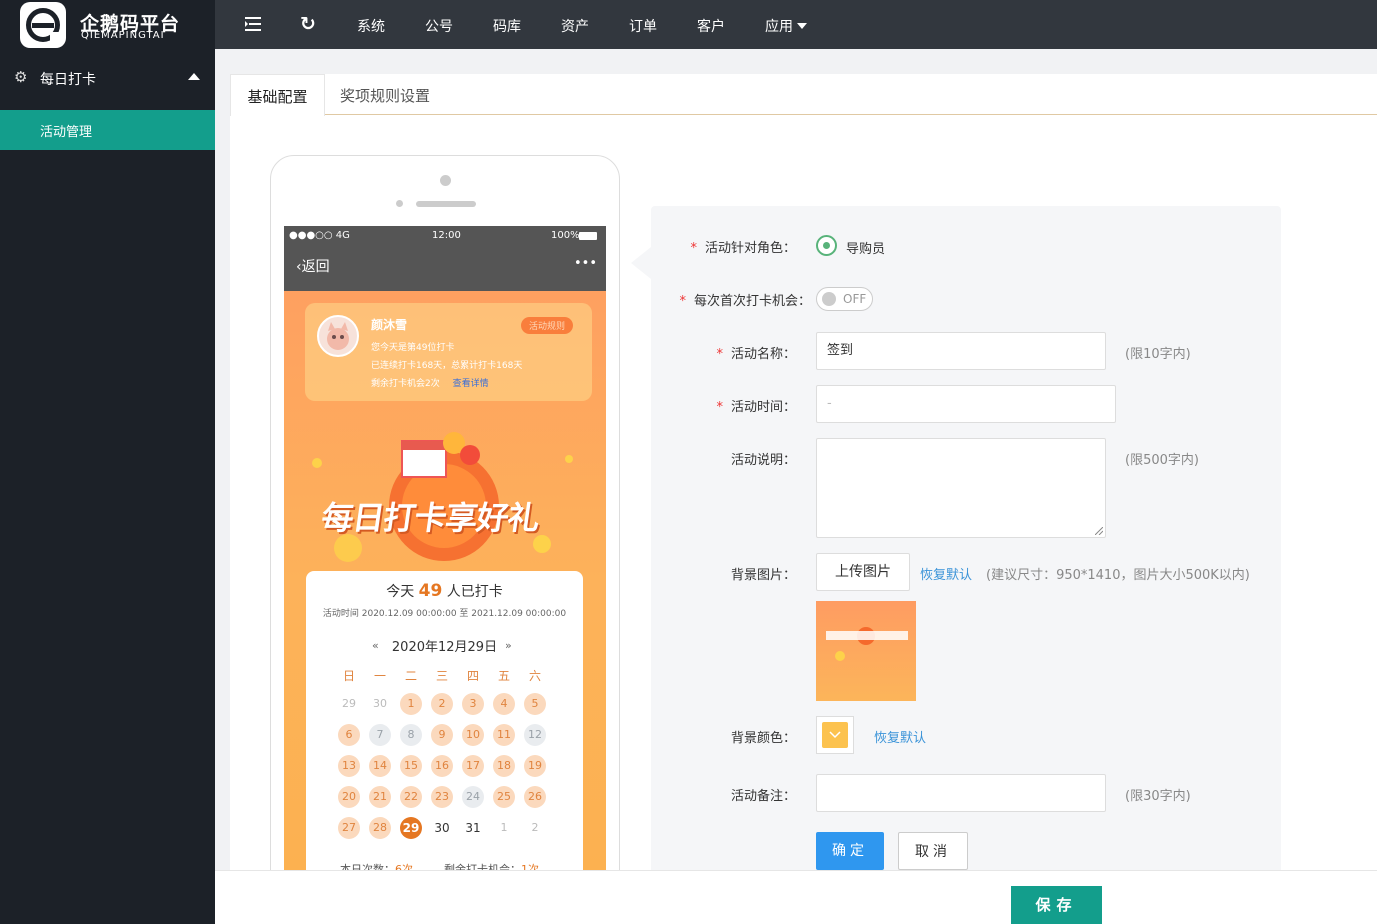  I want to click on activity-desc-textarea, so click(961, 488).